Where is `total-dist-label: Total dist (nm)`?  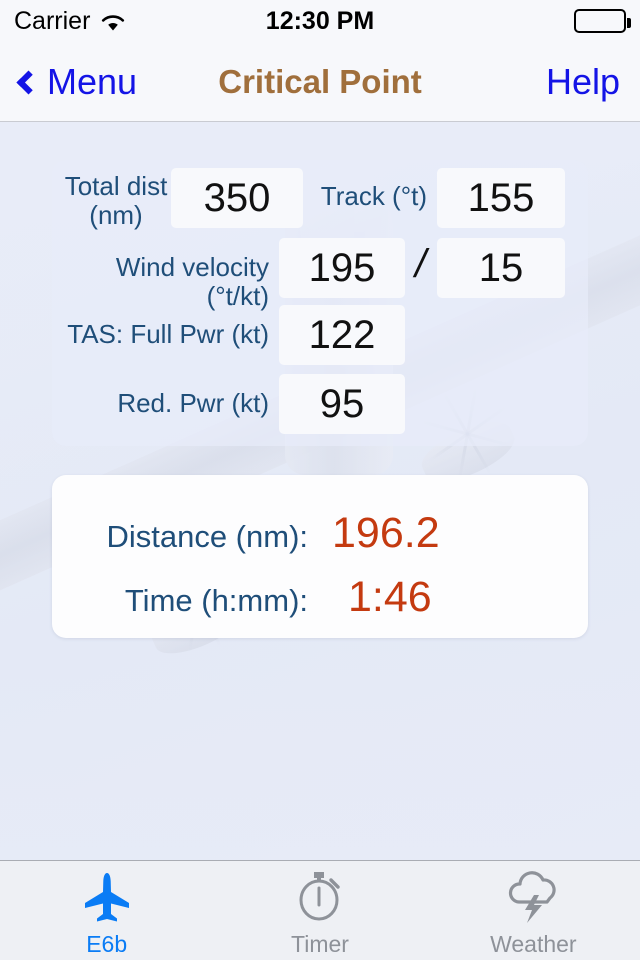
total-dist-label: Total dist (nm) is located at coordinates (116, 201).